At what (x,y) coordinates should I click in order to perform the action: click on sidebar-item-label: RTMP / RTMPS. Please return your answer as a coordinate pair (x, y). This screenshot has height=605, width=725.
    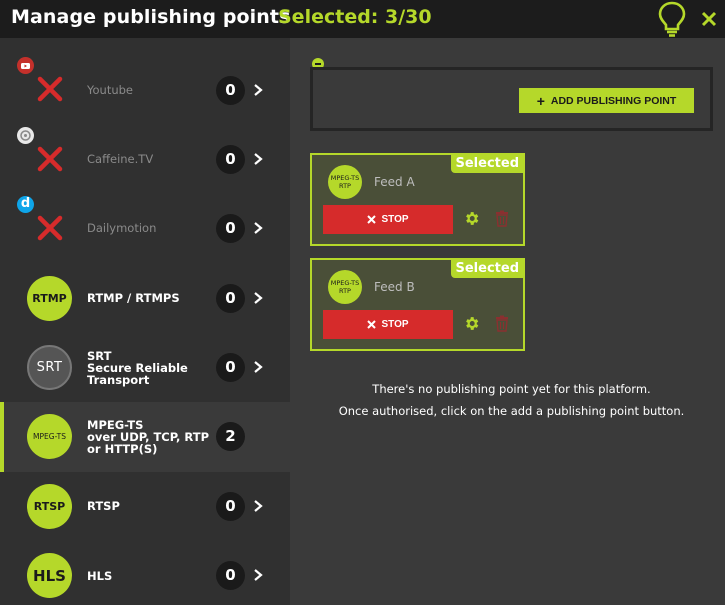
    Looking at the image, I should click on (133, 297).